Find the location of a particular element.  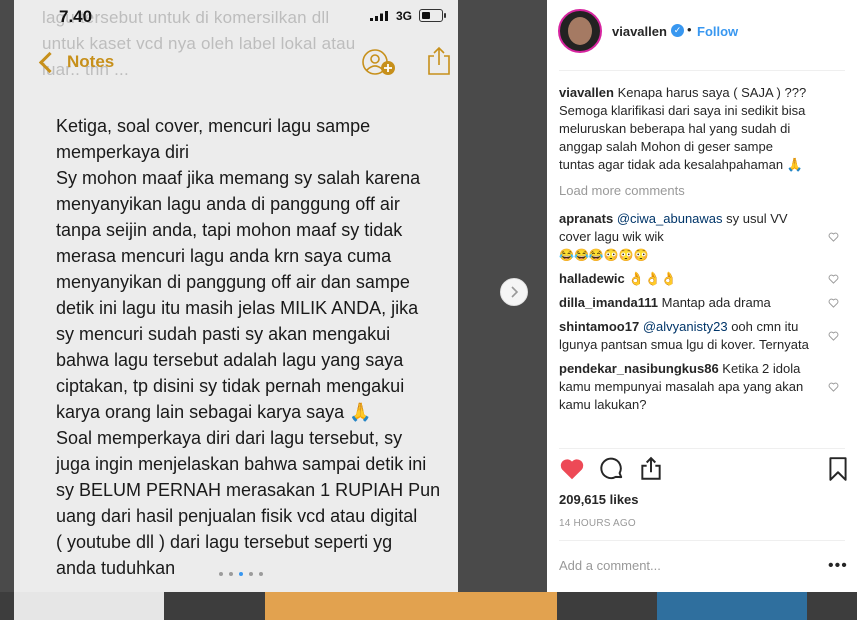

likes-count: 209,615 likes is located at coordinates (599, 499).